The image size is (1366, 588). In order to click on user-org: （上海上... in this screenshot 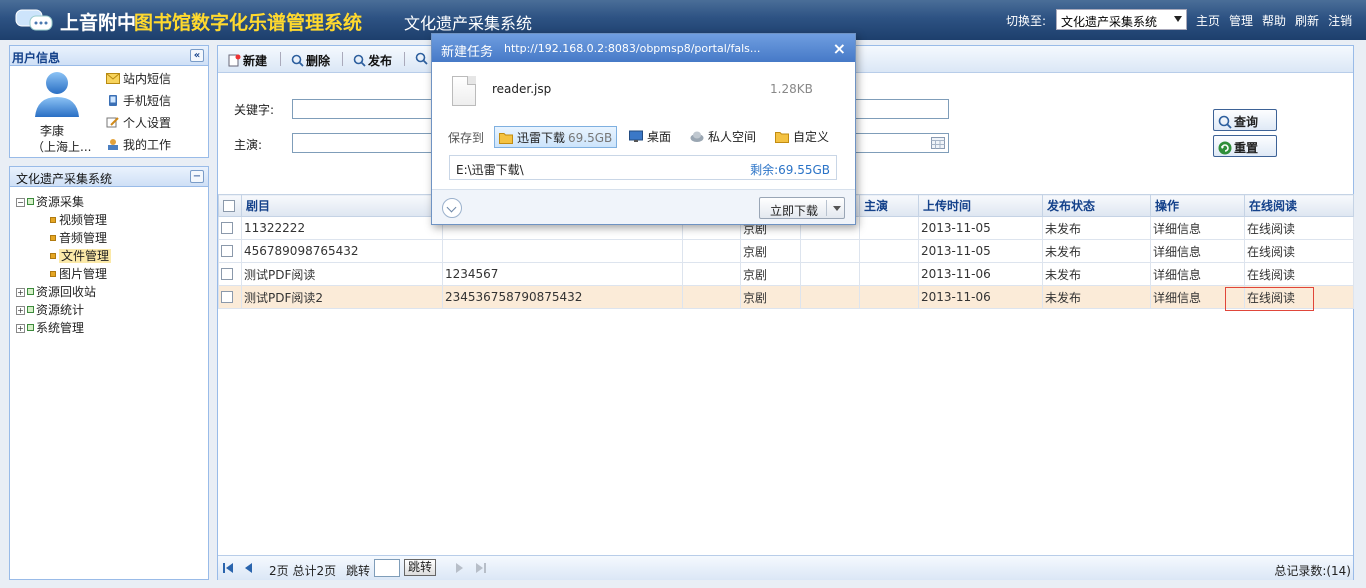, I will do `click(62, 147)`.